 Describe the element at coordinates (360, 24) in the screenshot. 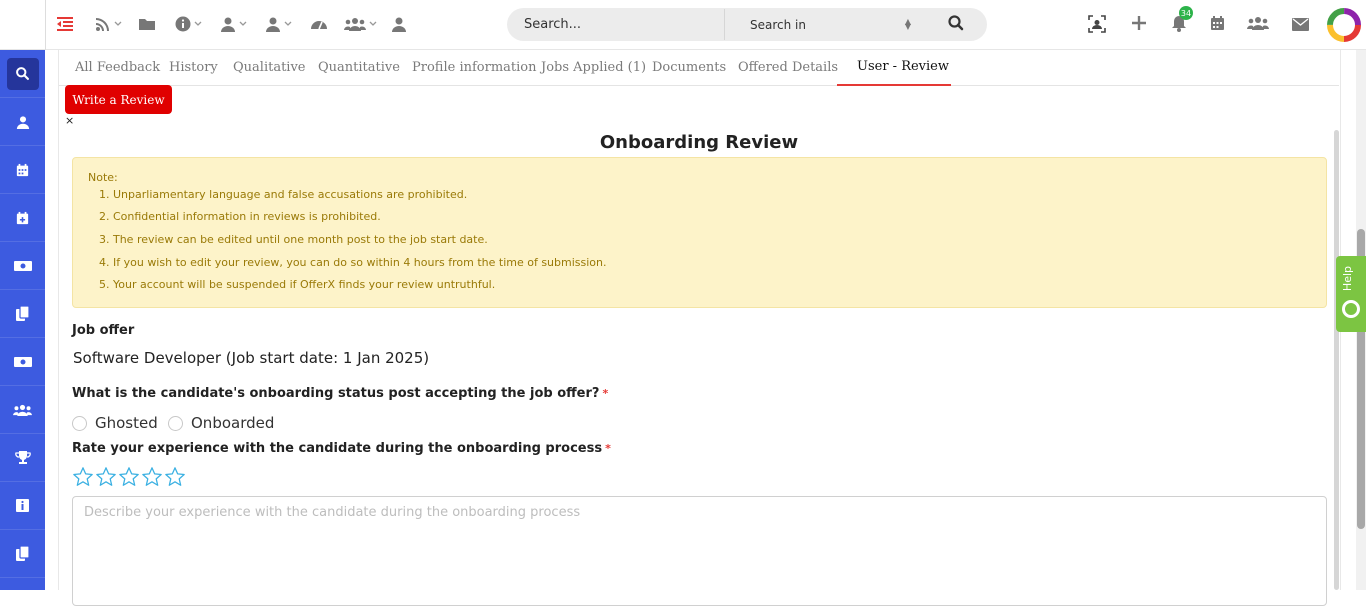

I see `group-menu` at that location.